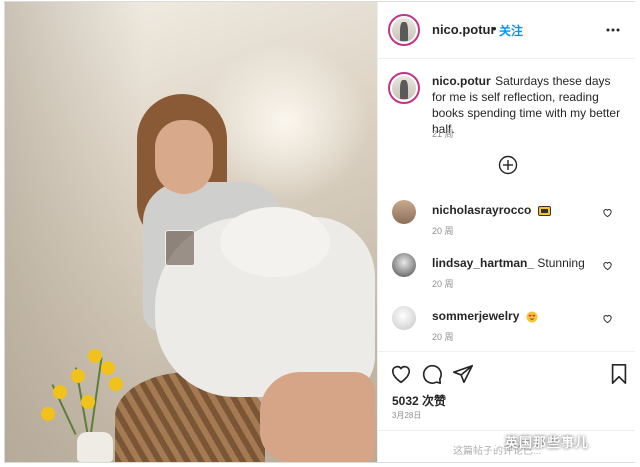  Describe the element at coordinates (443, 134) in the screenshot. I see `caption-time: 21 周` at that location.